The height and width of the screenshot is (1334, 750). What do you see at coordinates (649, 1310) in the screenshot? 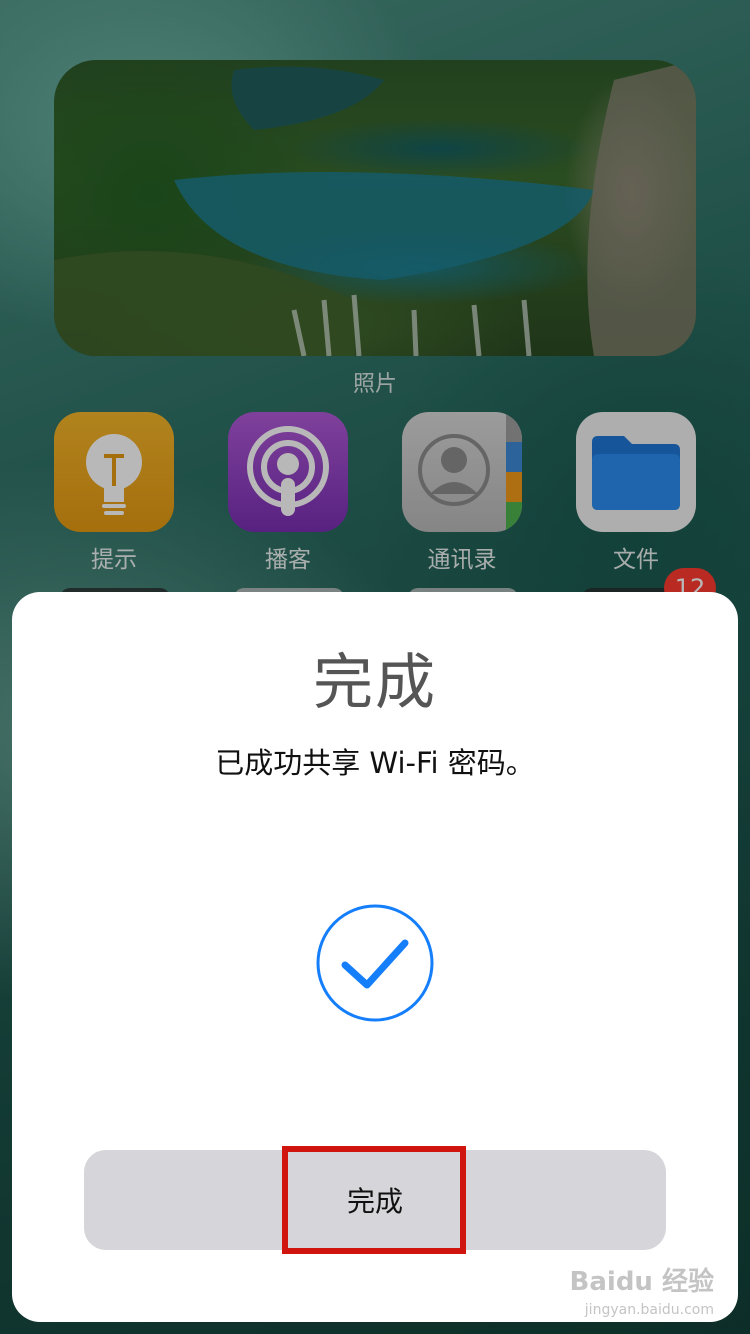
I see `watermark-url: jingyan.baidu.com` at bounding box center [649, 1310].